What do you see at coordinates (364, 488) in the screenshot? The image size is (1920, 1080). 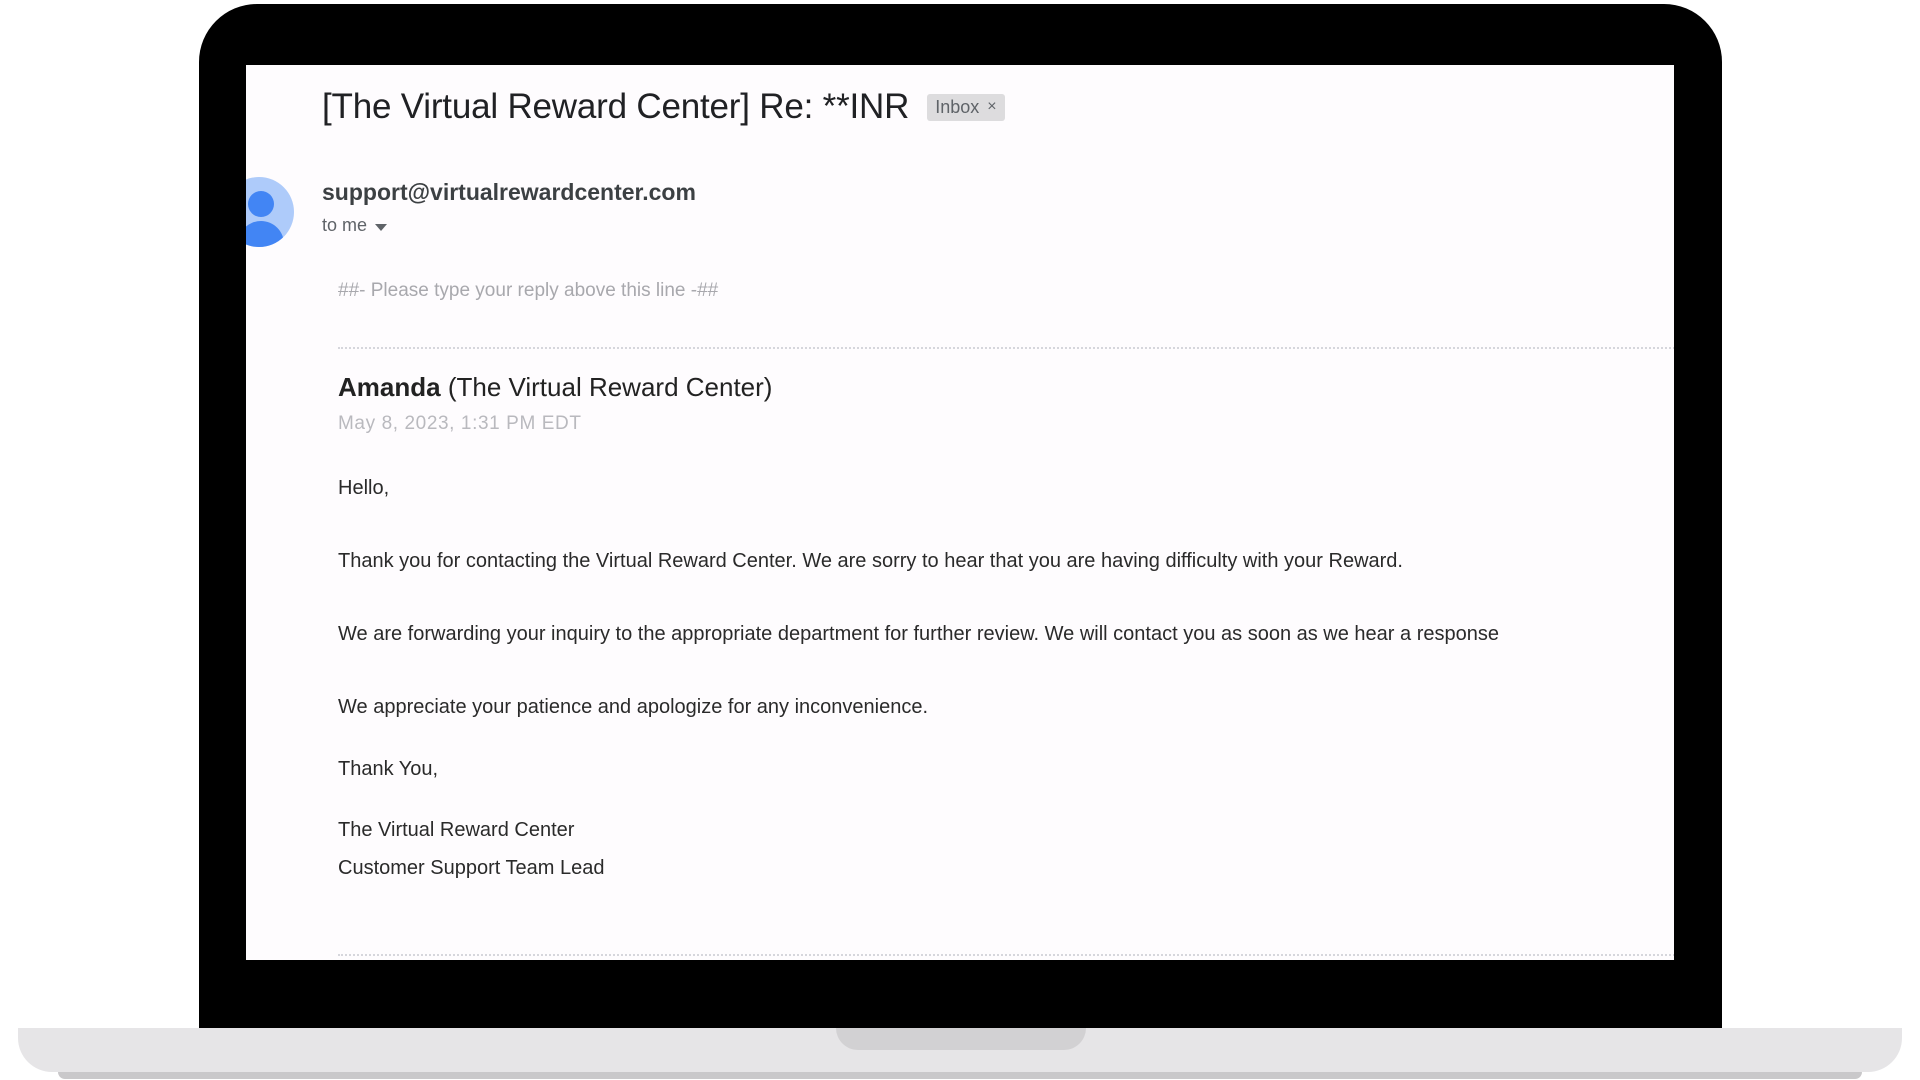 I see `greeting: Hello,` at bounding box center [364, 488].